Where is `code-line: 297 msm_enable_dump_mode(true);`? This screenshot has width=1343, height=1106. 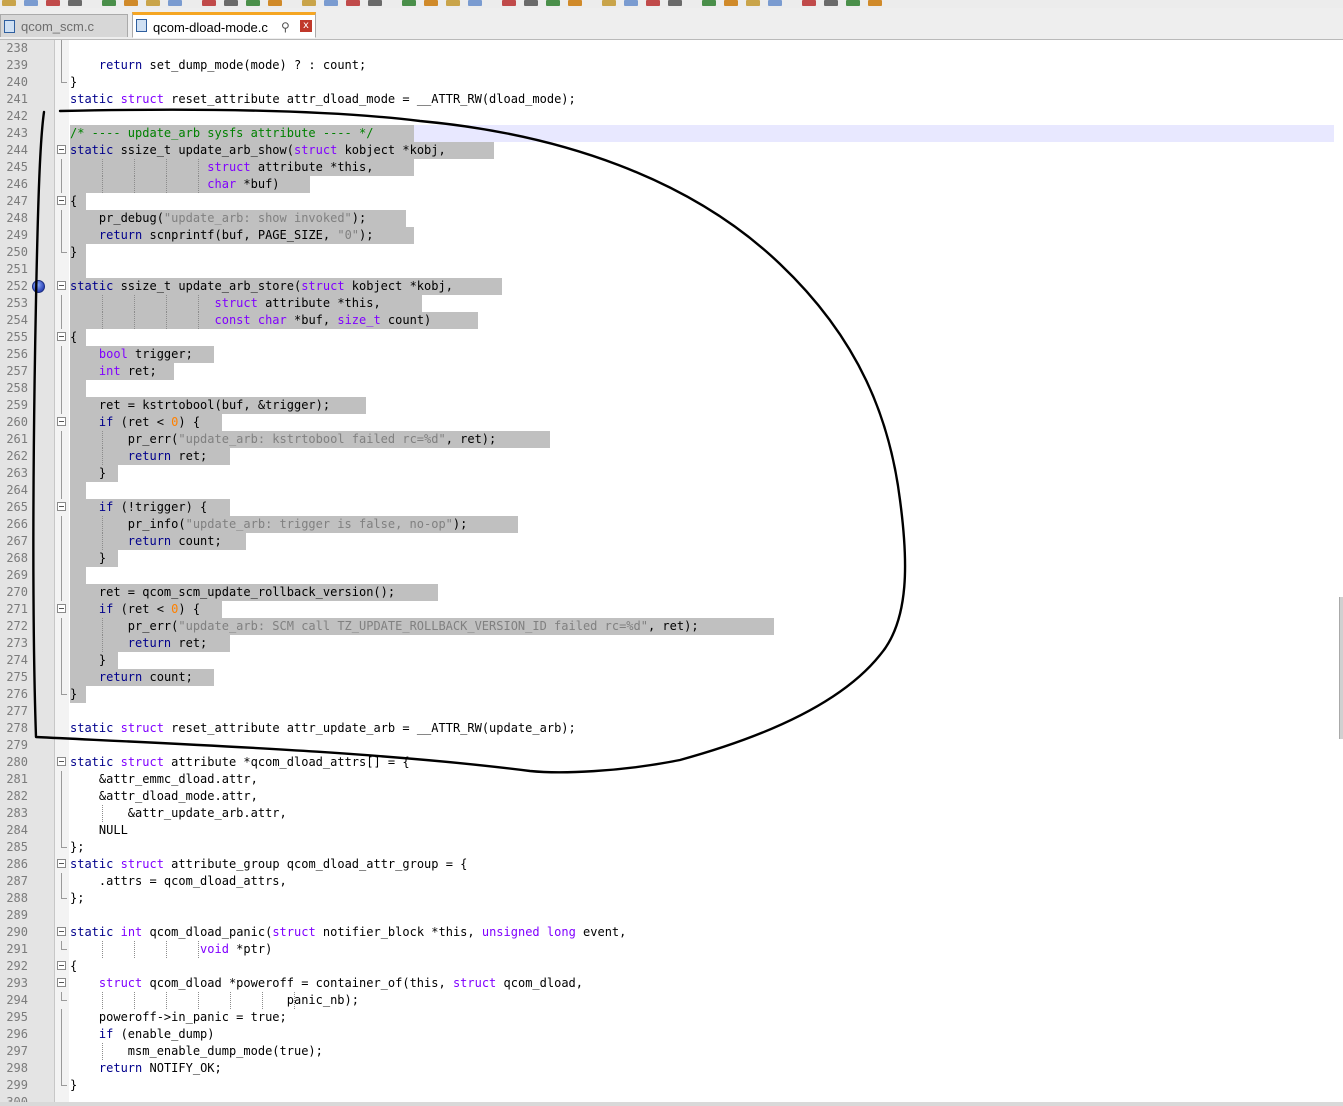 code-line: 297 msm_enable_dump_mode(true); is located at coordinates (671, 1051).